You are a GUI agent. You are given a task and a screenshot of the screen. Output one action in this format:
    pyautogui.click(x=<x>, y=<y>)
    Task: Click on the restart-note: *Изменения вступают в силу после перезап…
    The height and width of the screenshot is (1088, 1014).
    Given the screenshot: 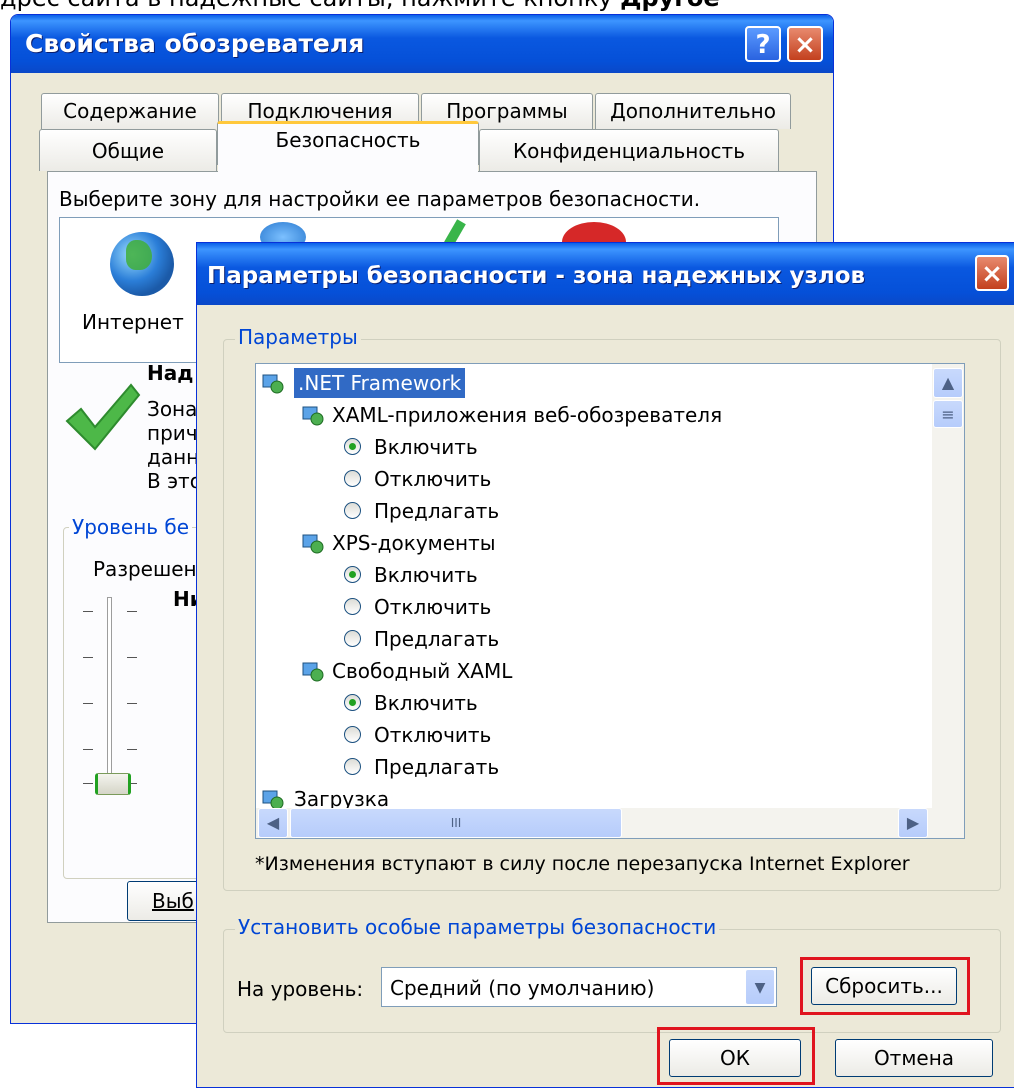 What is the action you would take?
    pyautogui.click(x=582, y=864)
    